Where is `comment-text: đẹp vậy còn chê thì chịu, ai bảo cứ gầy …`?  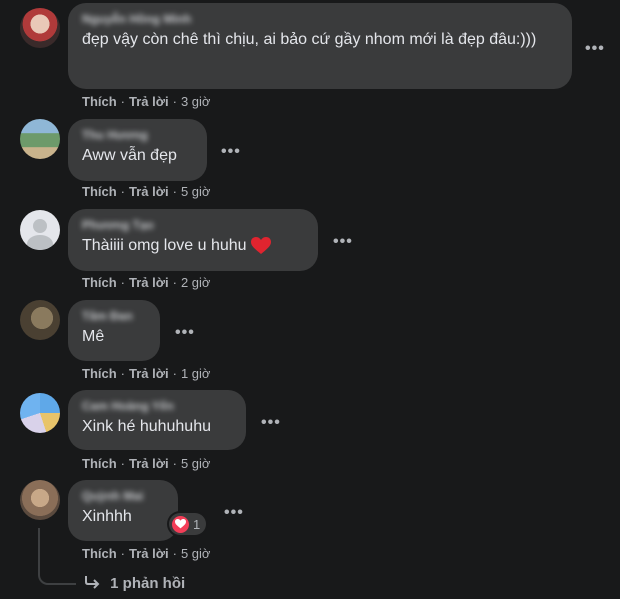 comment-text: đẹp vậy còn chê thì chịu, ai bảo cứ gầy … is located at coordinates (309, 39).